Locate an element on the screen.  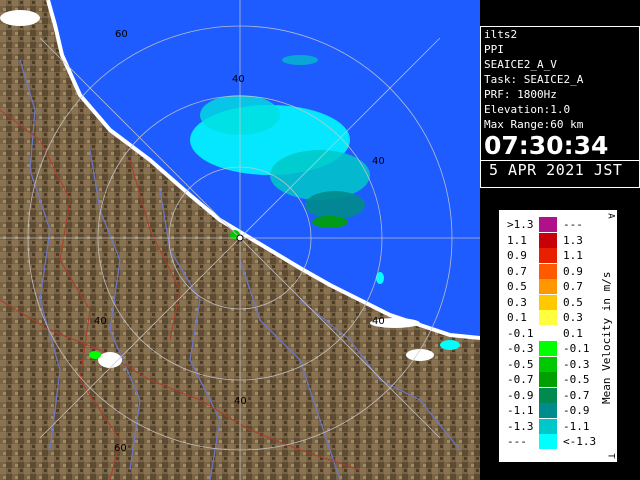
range-label-60-top: 60 is located at coordinates (121, 34).